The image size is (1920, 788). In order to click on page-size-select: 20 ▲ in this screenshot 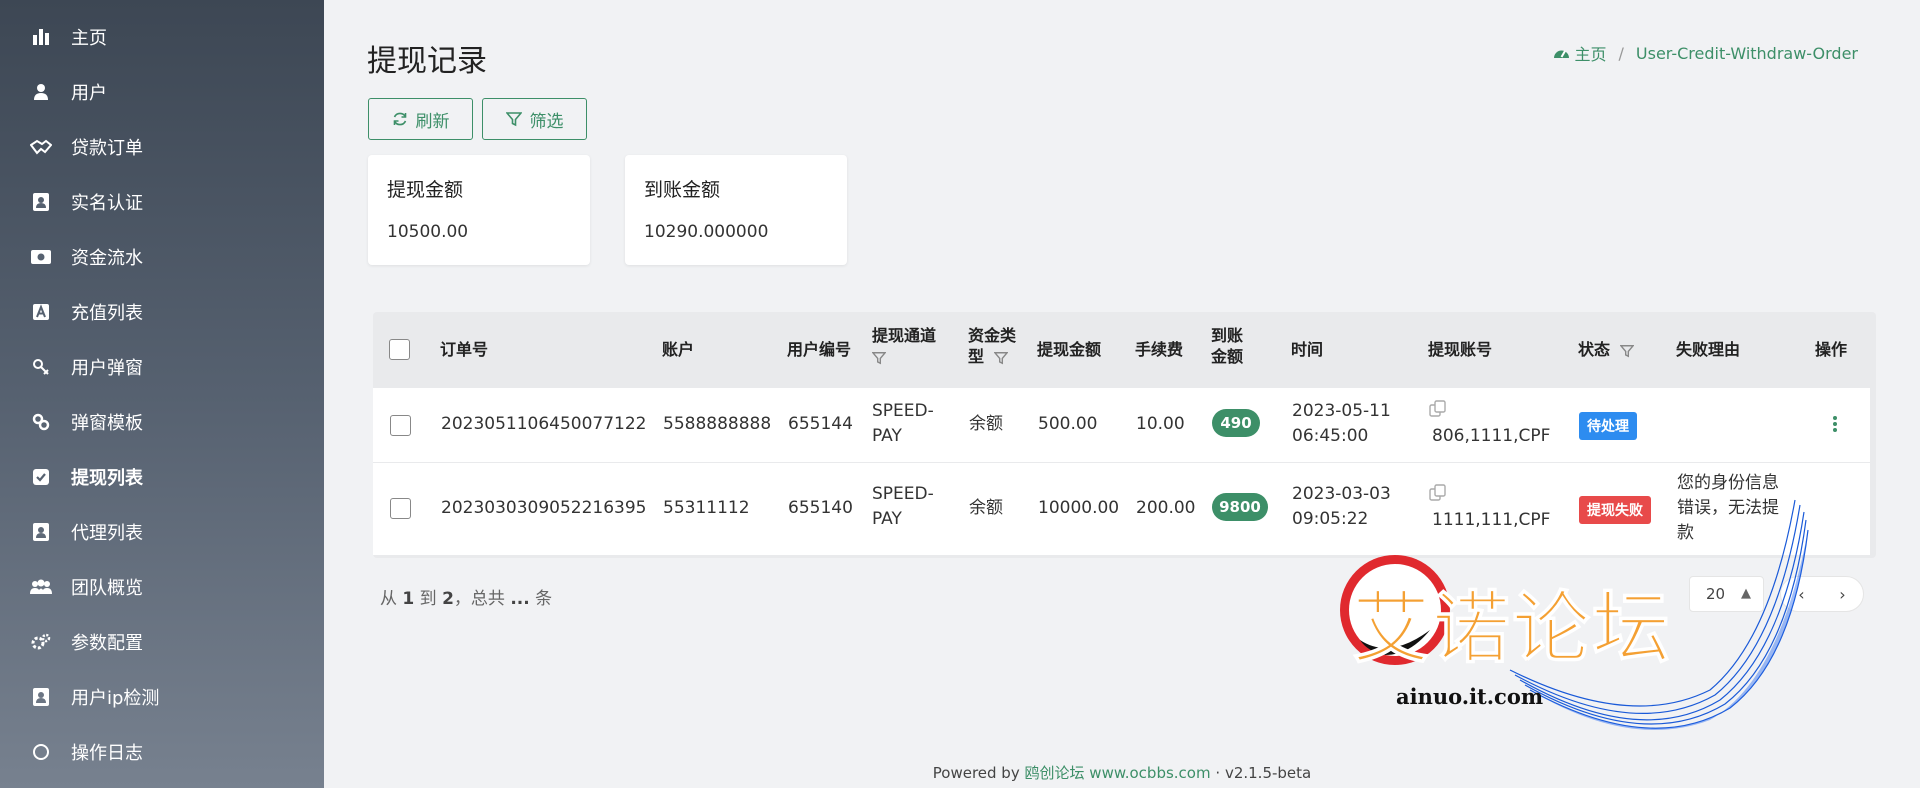, I will do `click(1726, 594)`.